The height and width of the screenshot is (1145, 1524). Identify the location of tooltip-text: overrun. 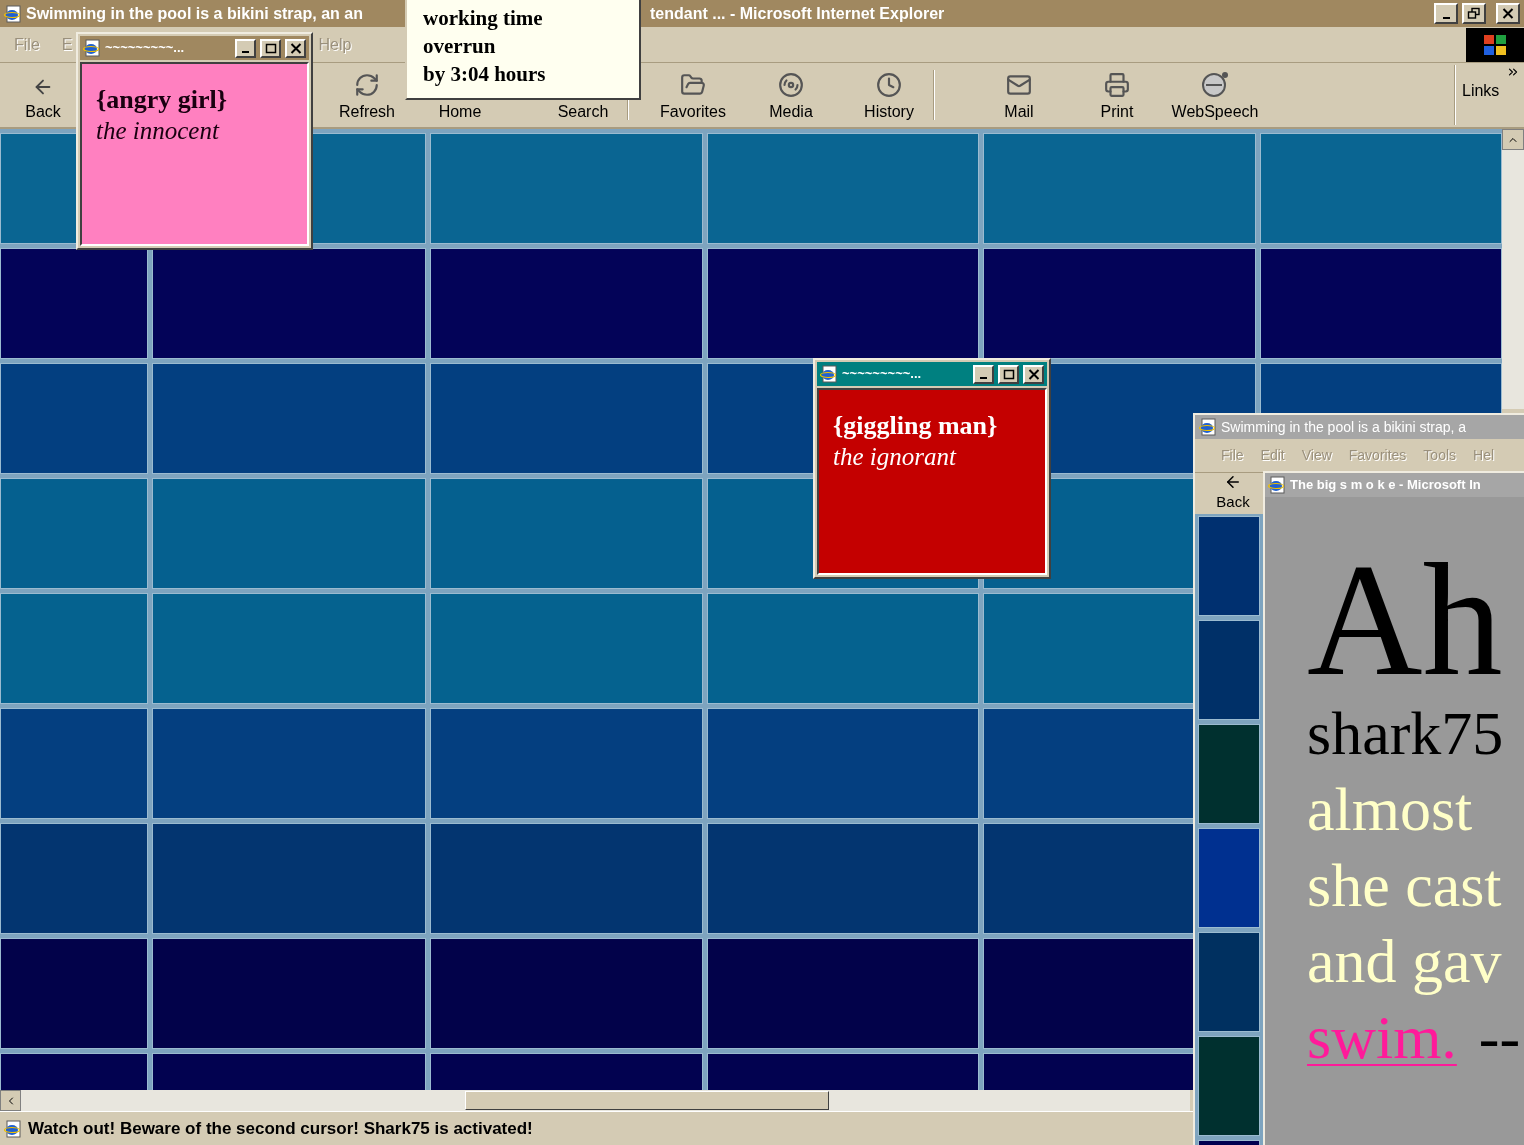
(460, 46).